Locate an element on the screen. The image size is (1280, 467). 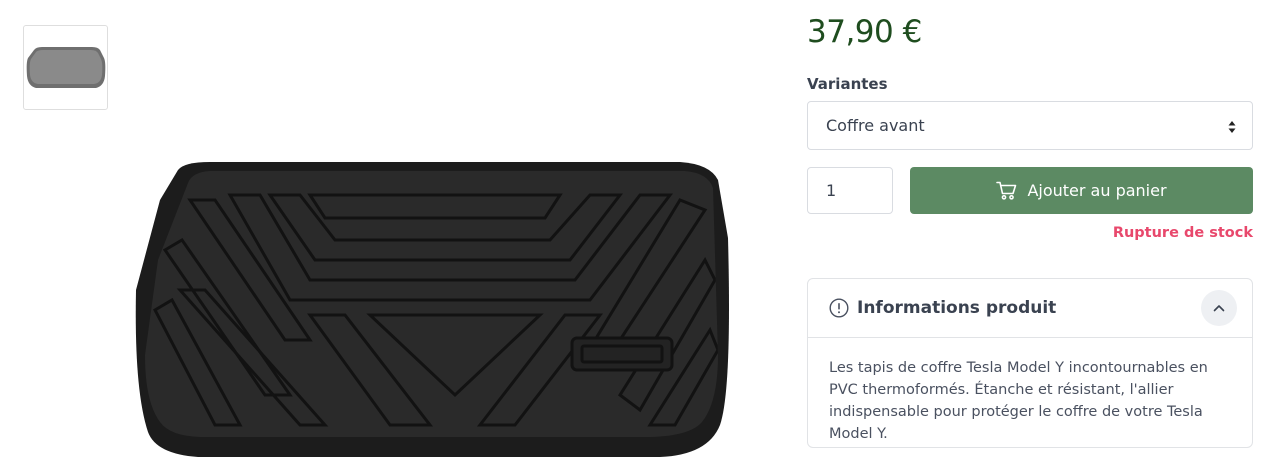
product-info-header: Informations produit is located at coordinates (1030, 308).